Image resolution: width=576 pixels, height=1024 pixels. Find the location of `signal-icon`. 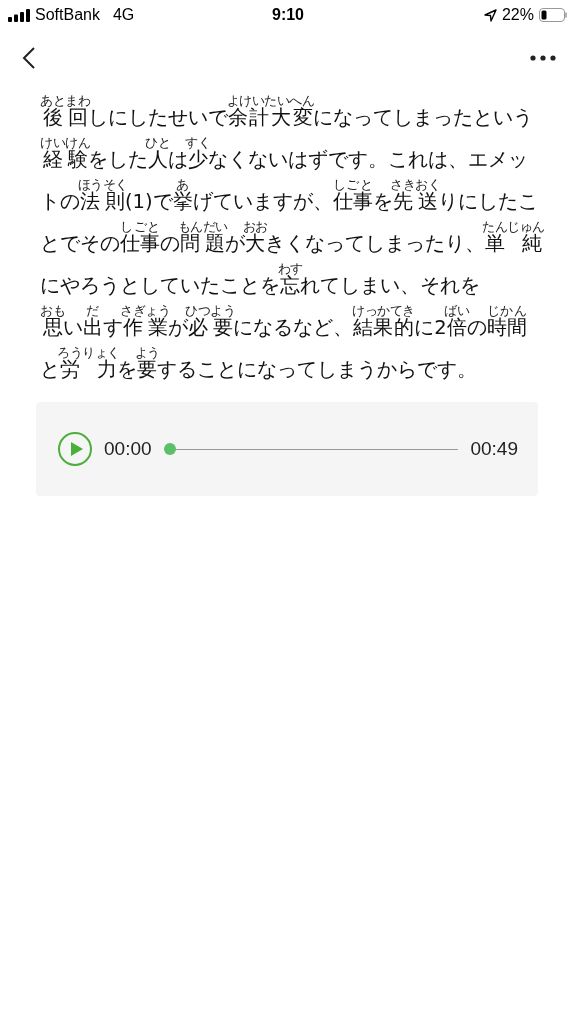

signal-icon is located at coordinates (19, 15).